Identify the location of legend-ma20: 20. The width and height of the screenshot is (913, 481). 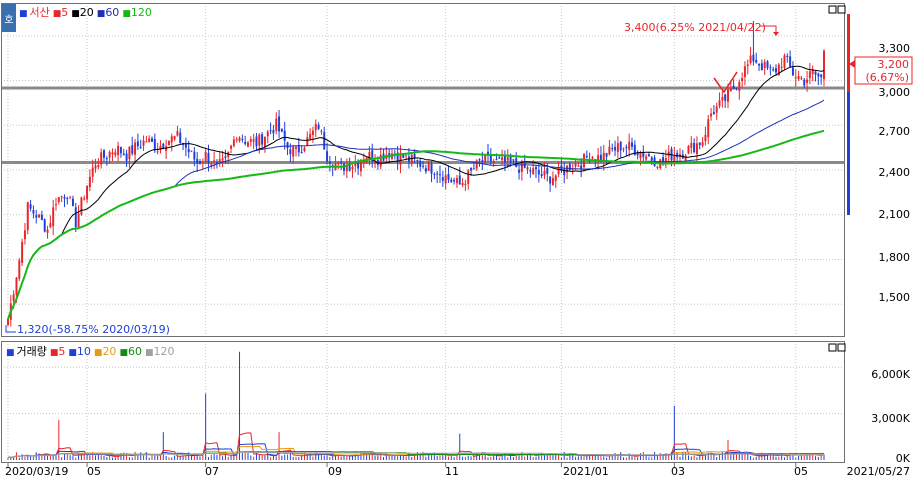
(87, 12).